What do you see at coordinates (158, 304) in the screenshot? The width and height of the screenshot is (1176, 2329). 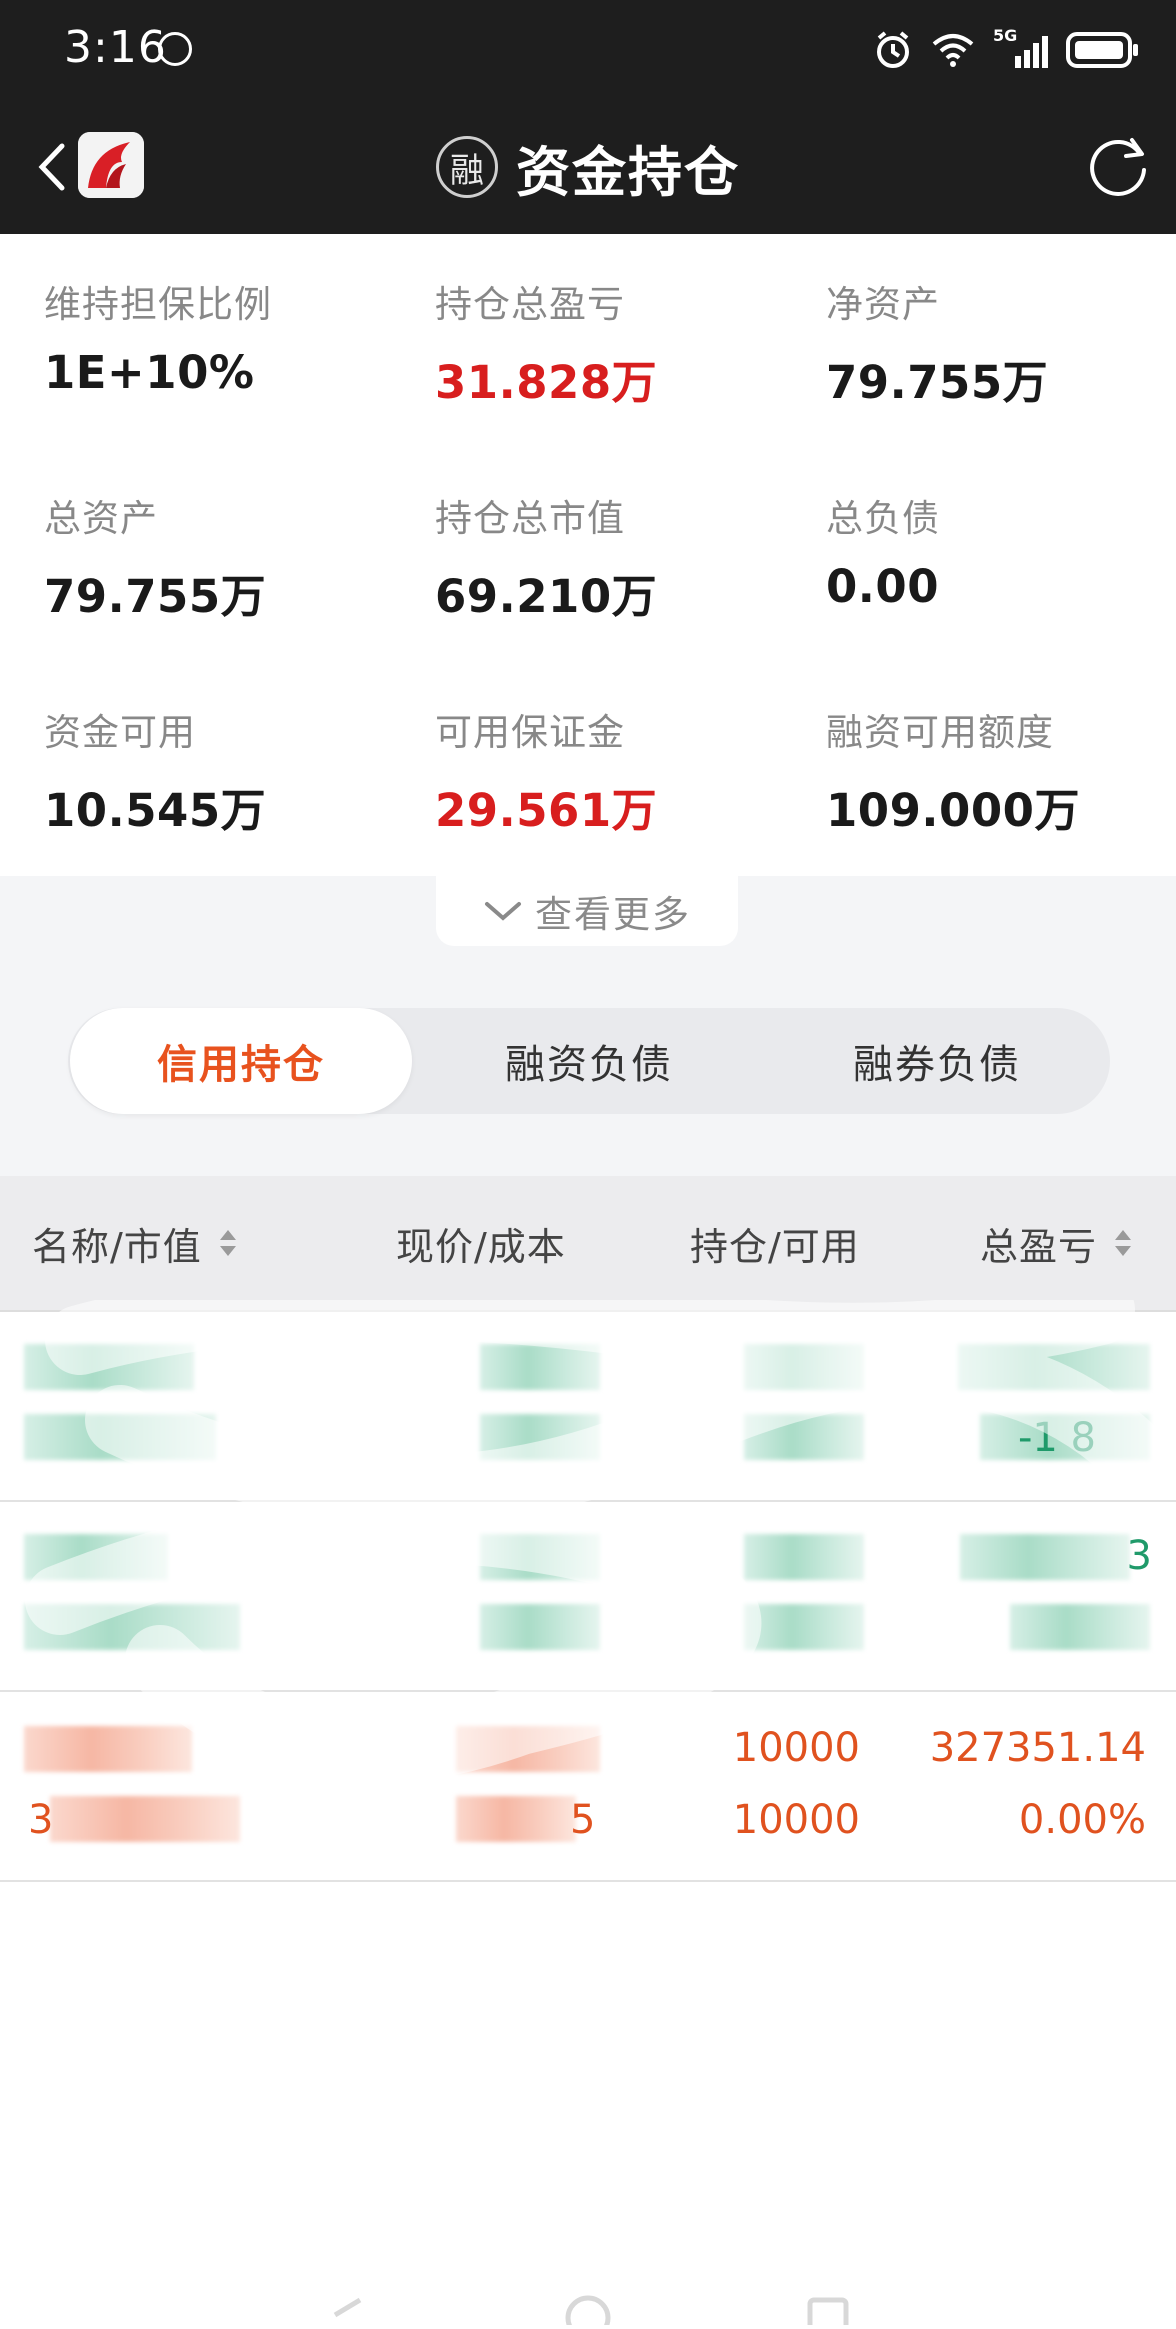 I see `summary-label: 维持担保比例` at bounding box center [158, 304].